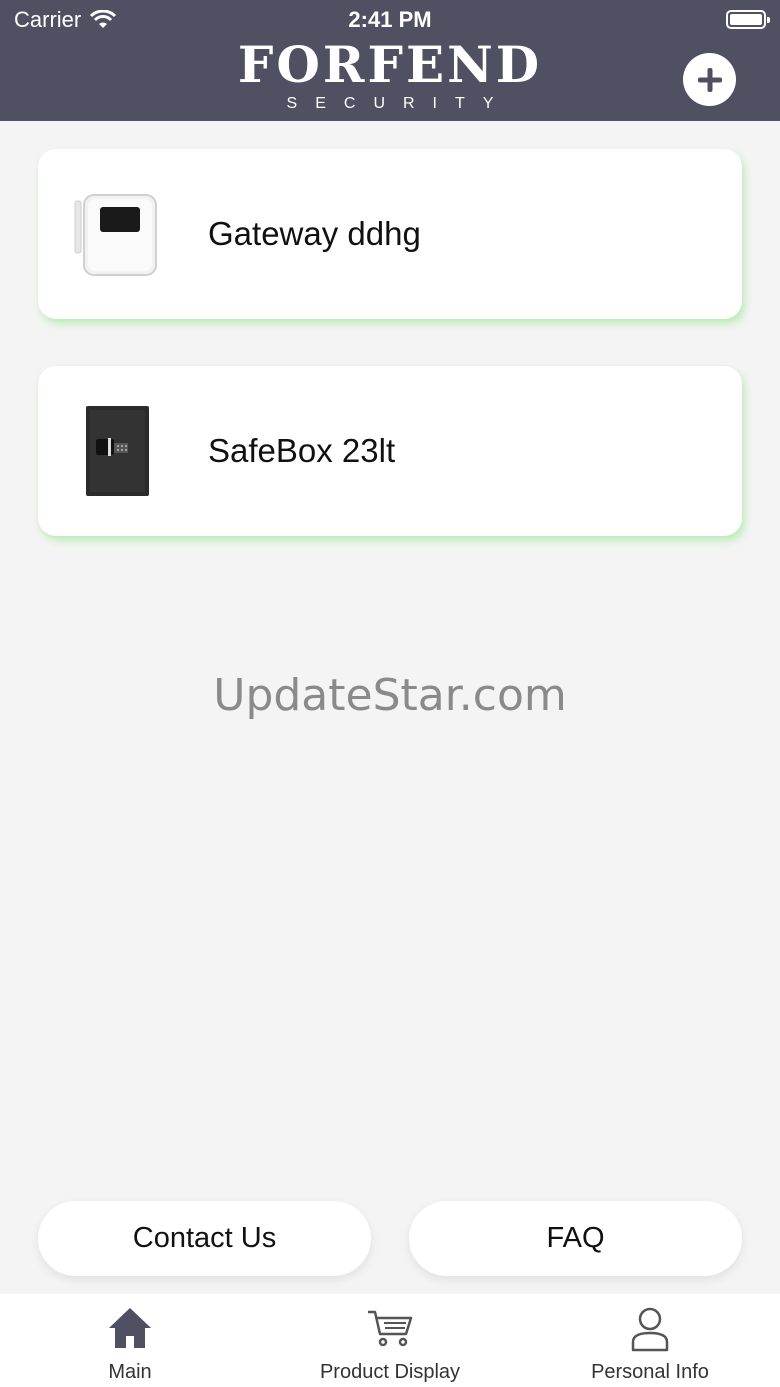  What do you see at coordinates (390, 1328) in the screenshot?
I see `cart-icon` at bounding box center [390, 1328].